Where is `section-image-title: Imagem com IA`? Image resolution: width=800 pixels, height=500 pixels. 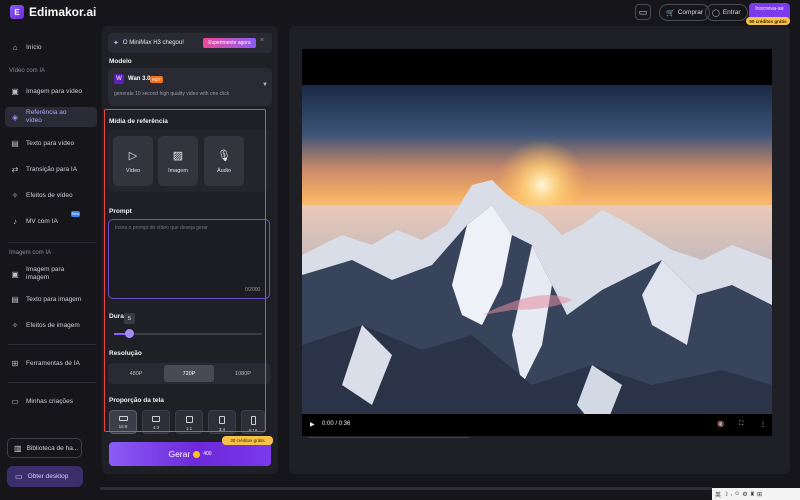
section-image-title: Imagem com IA is located at coordinates (30, 253).